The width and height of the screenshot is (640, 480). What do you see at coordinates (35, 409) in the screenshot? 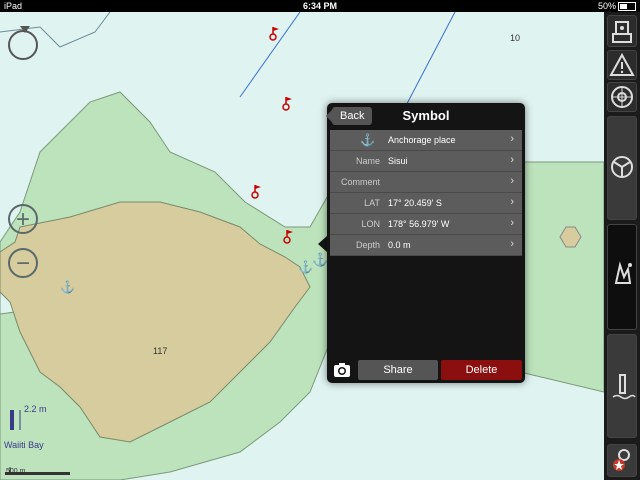
I see `tide-label: 2.2 m` at bounding box center [35, 409].